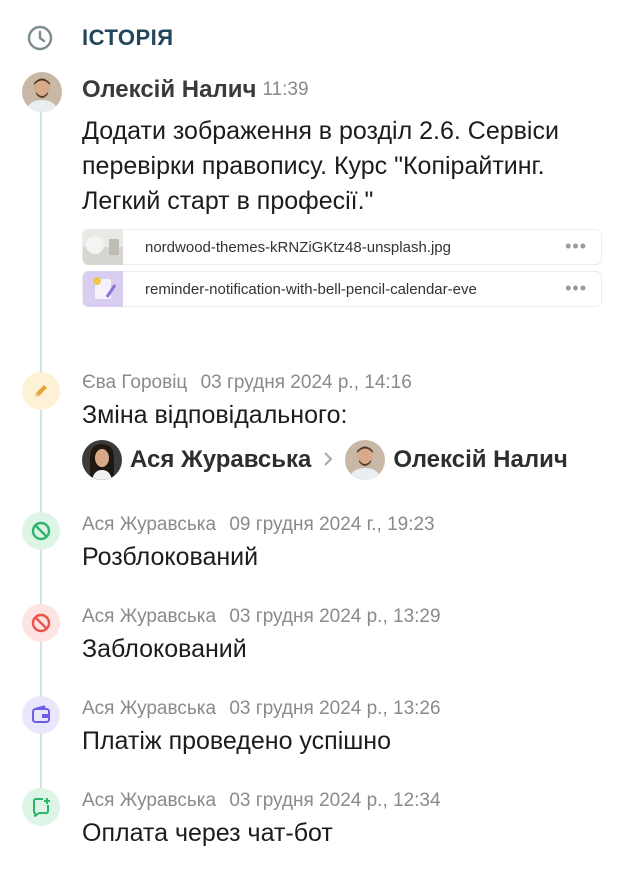 The width and height of the screenshot is (624, 896). I want to click on assignee-change: Ася Журавська Олексій Налич, so click(348, 460).